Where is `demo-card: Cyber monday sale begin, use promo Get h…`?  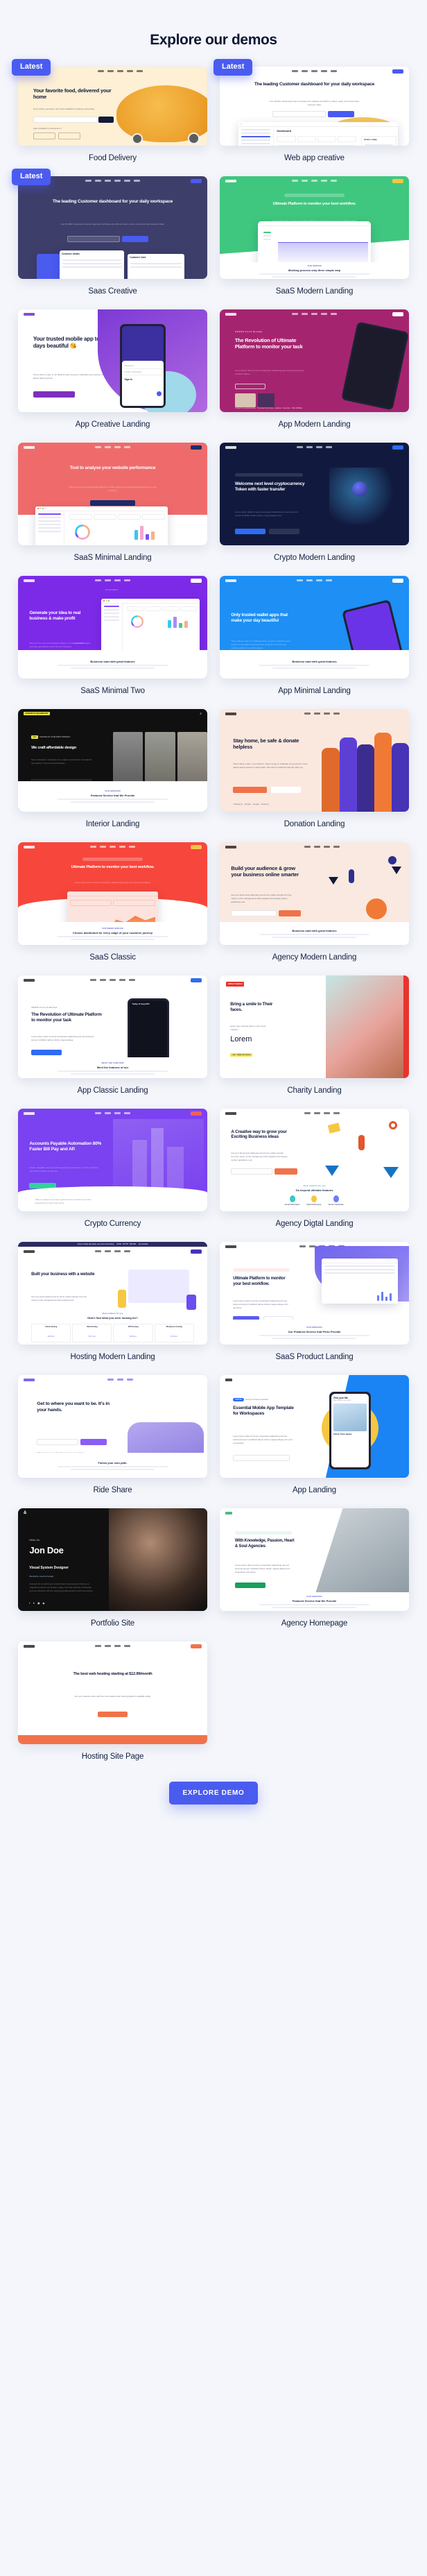 demo-card: Cyber monday sale begin, use promo Get h… is located at coordinates (113, 1308).